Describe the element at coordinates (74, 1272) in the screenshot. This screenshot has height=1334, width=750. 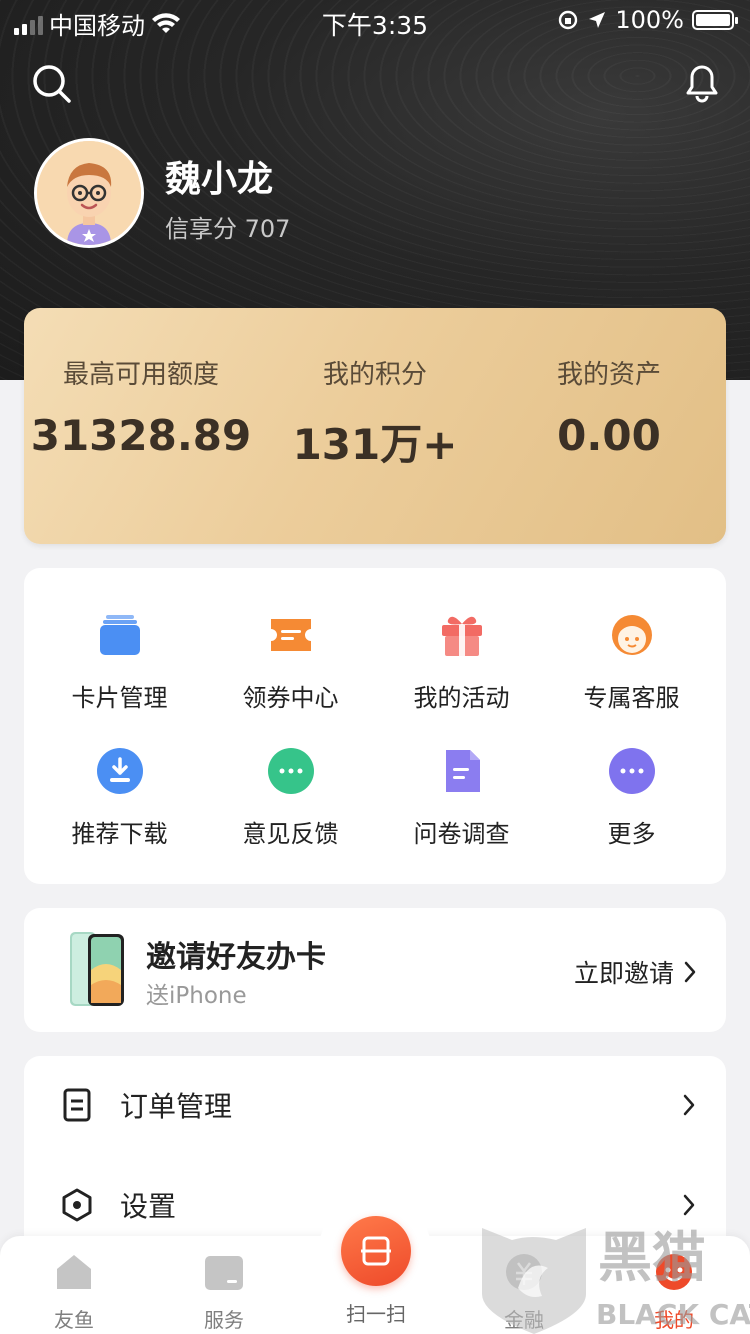
I see `home-icon` at that location.